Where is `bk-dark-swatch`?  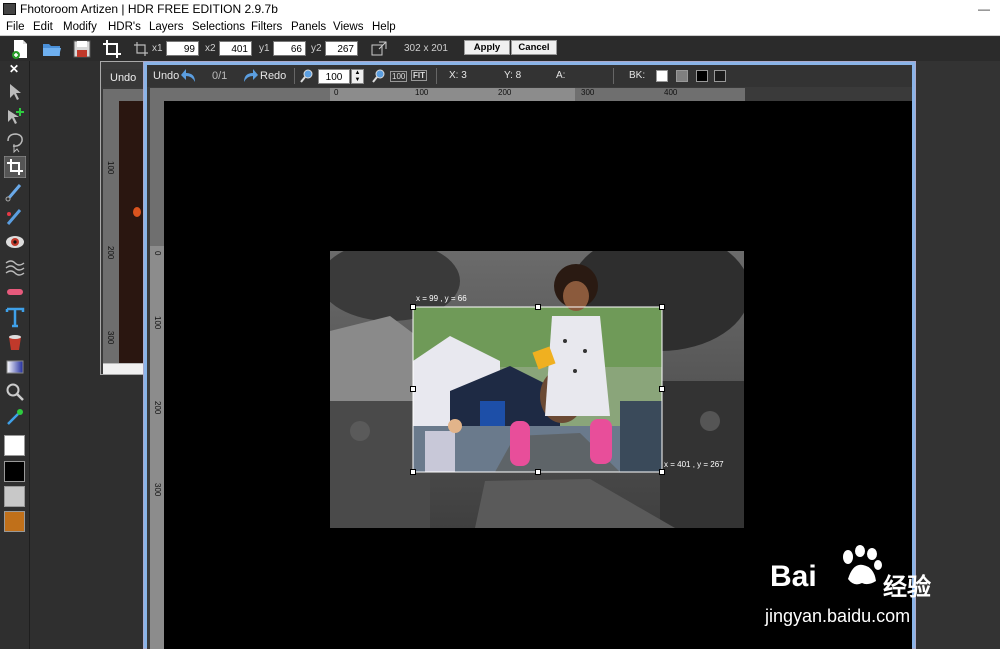
bk-dark-swatch is located at coordinates (720, 76).